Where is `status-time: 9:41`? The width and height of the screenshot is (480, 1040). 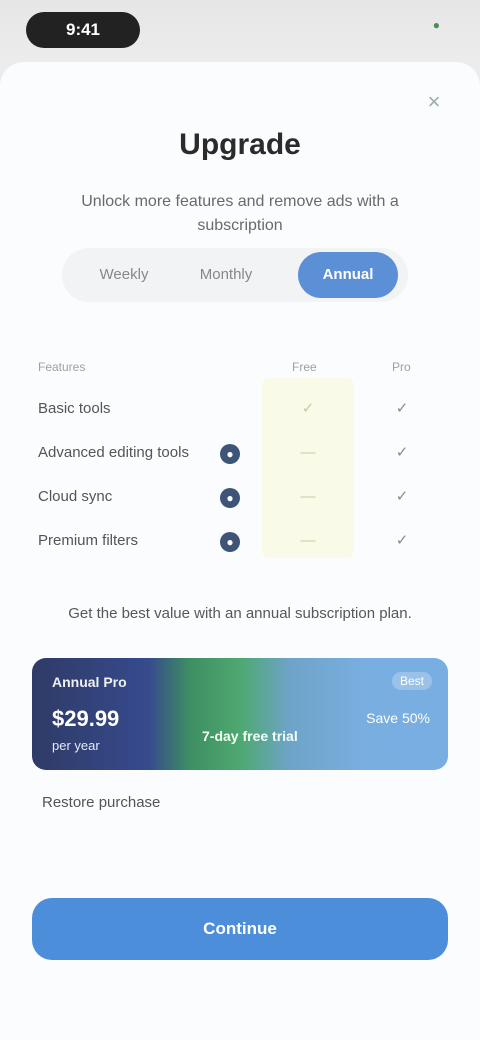
status-time: 9:41 is located at coordinates (83, 30).